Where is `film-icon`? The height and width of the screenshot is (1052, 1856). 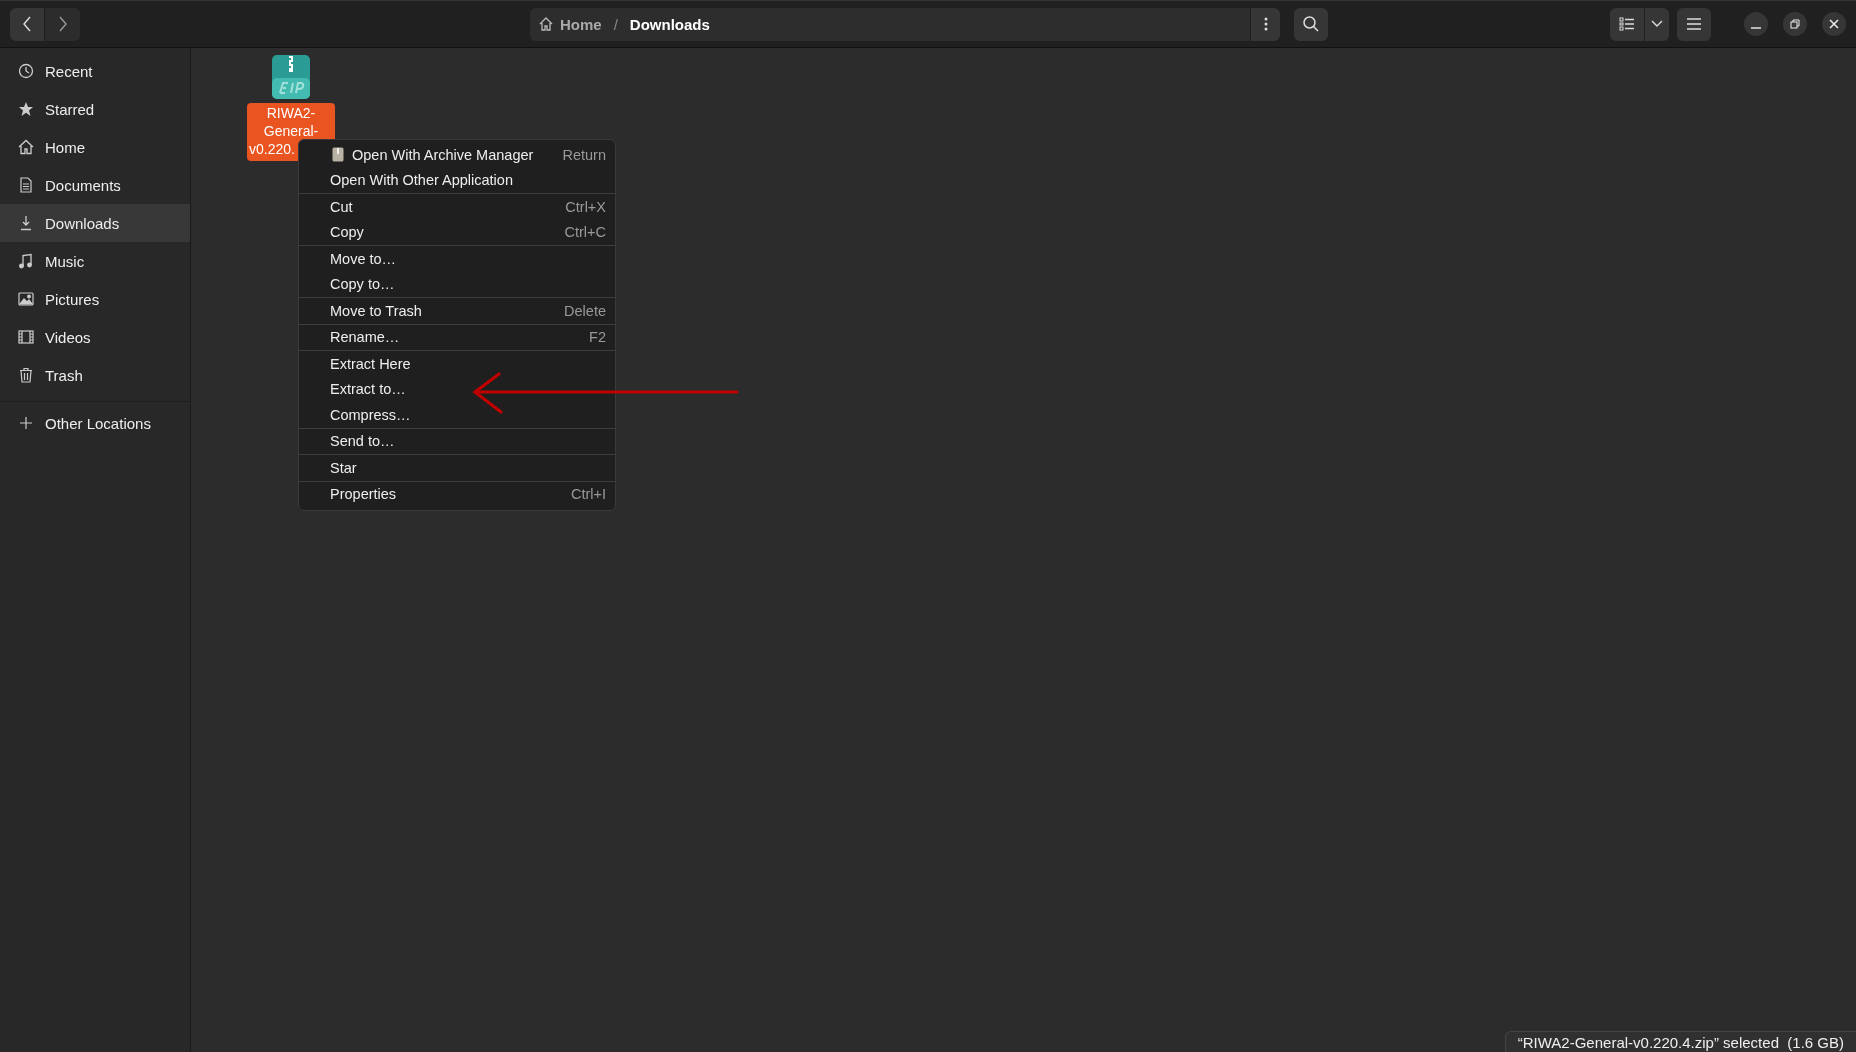 film-icon is located at coordinates (26, 337).